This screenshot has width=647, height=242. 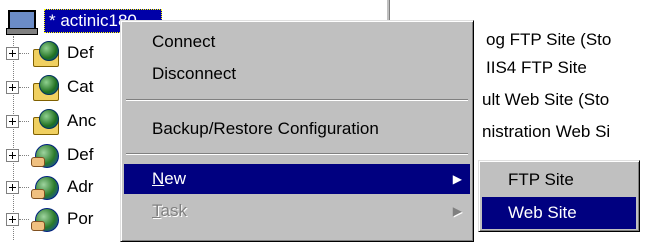 I want to click on tree-node: Cat, so click(x=49, y=87).